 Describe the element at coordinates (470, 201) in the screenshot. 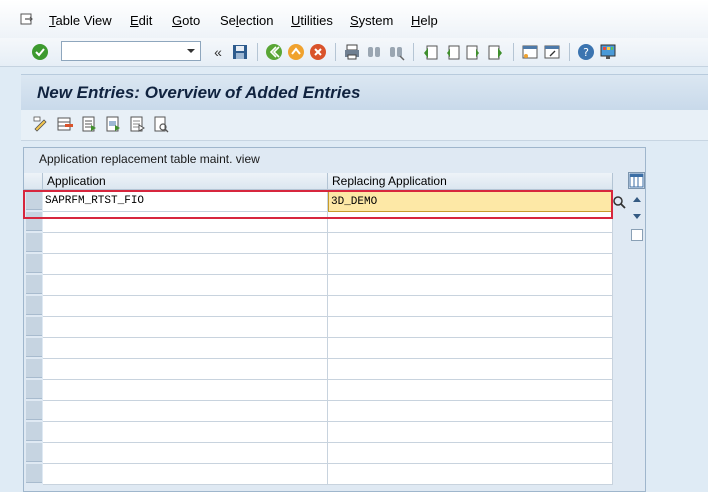

I see `cell-replacing-application: 3D_DEMO` at that location.